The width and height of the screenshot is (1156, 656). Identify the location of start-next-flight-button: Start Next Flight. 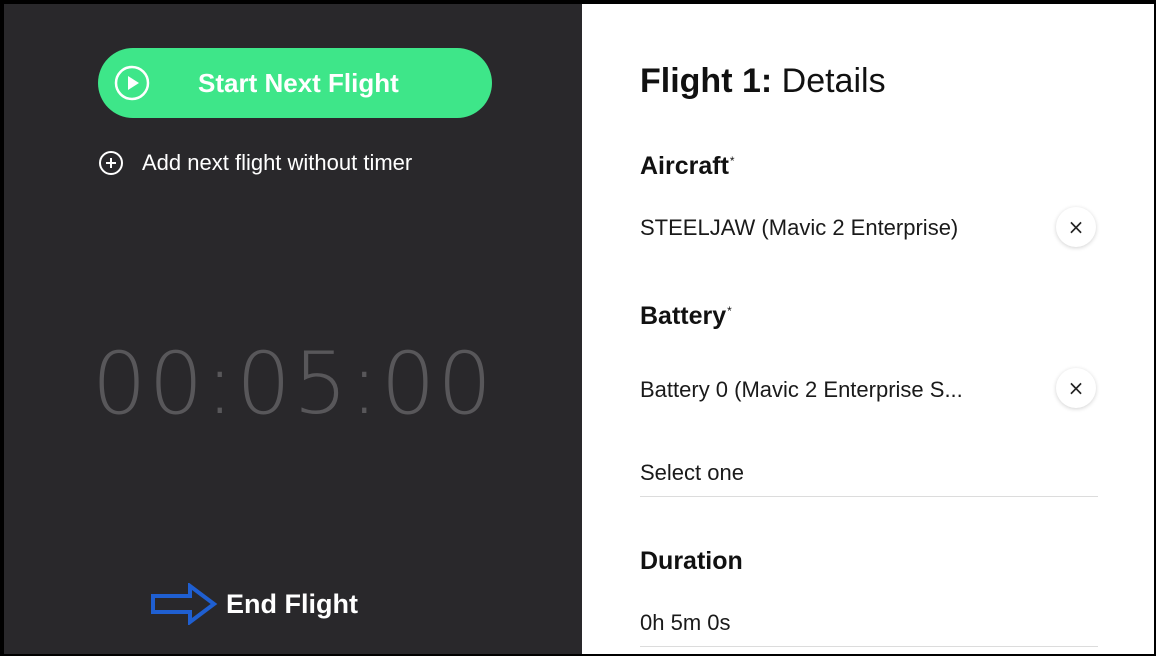
(295, 83).